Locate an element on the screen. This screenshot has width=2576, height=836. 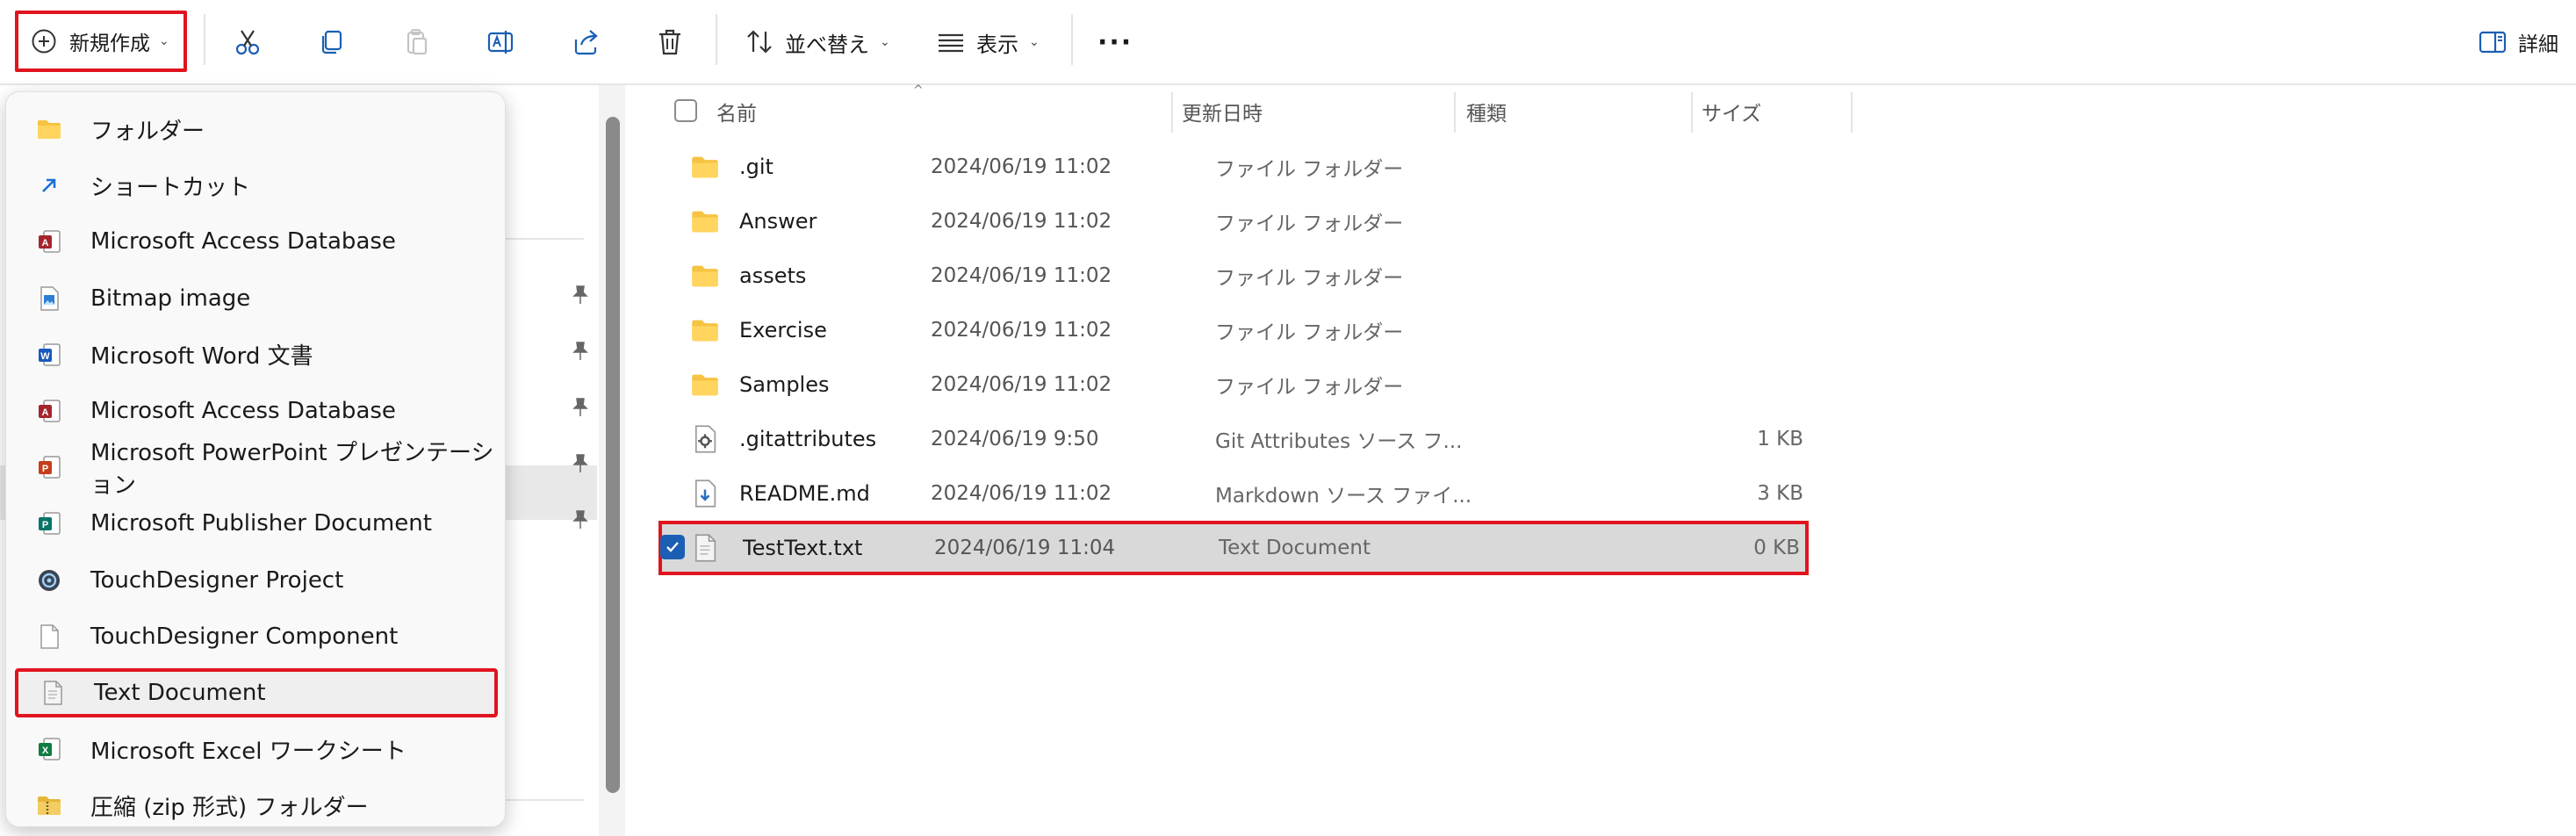
column-header-modified: 更新日時 is located at coordinates (1222, 111).